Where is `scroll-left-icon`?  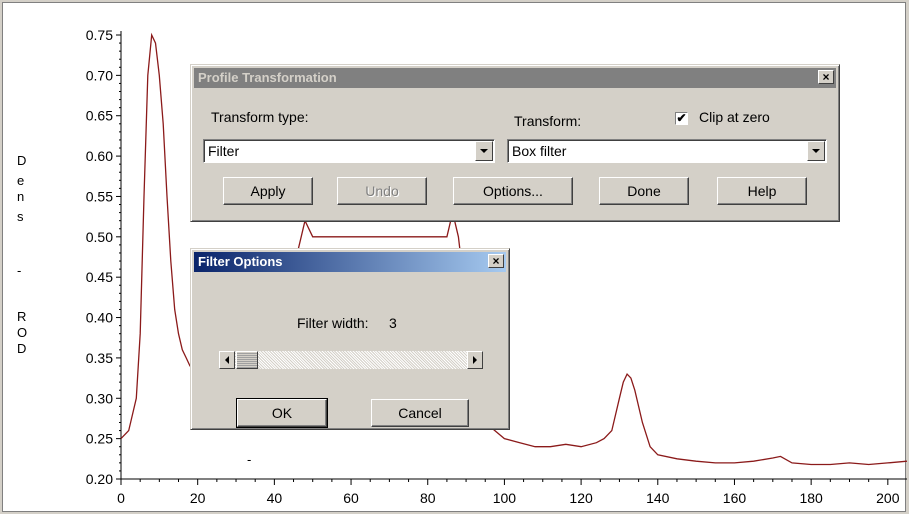 scroll-left-icon is located at coordinates (227, 360).